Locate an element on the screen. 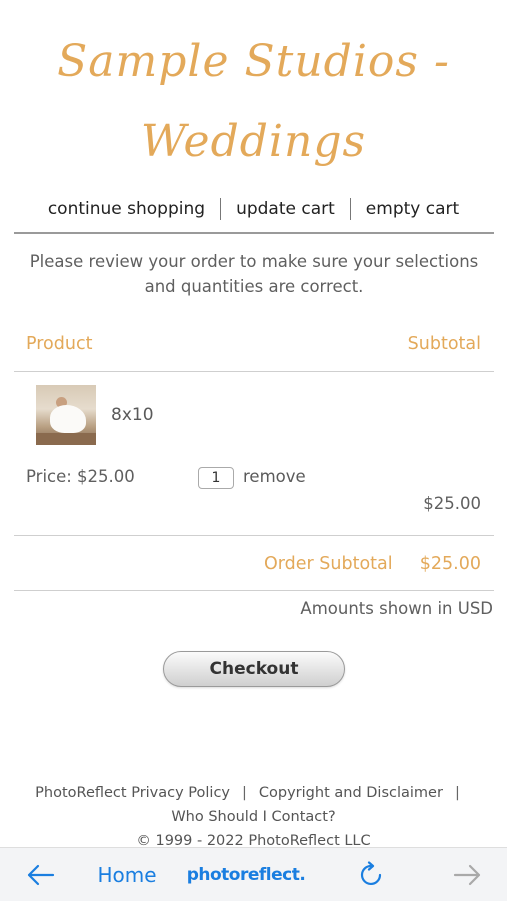  product-thumbnail is located at coordinates (66, 415).